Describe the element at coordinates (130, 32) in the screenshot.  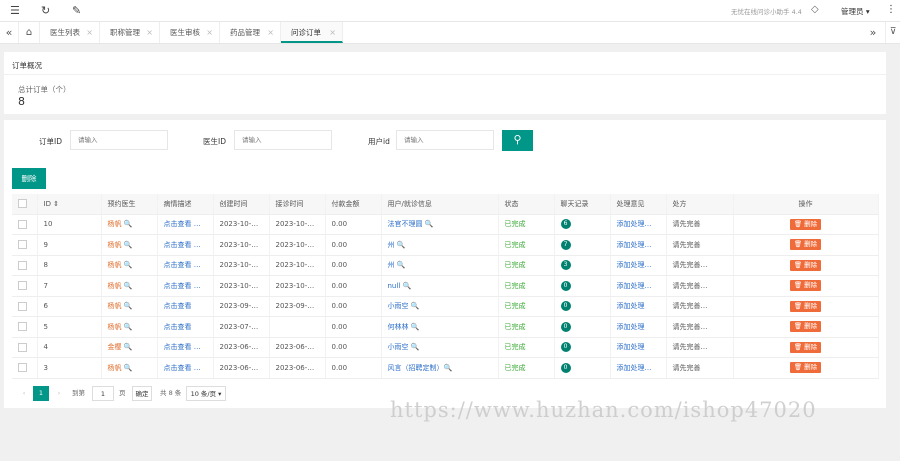
I see `tab-title-management: 职称管理 ×` at that location.